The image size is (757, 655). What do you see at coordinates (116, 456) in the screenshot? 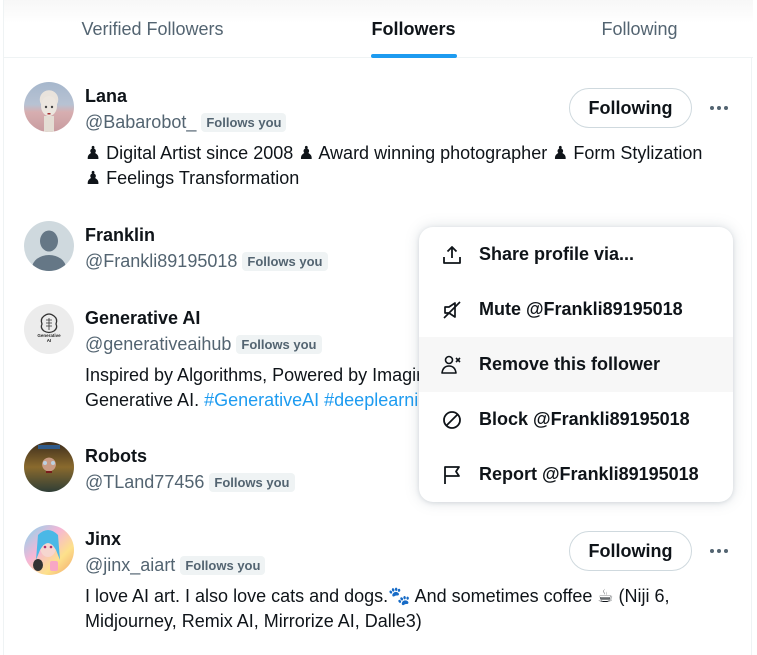
I see `user-name: Robots` at bounding box center [116, 456].